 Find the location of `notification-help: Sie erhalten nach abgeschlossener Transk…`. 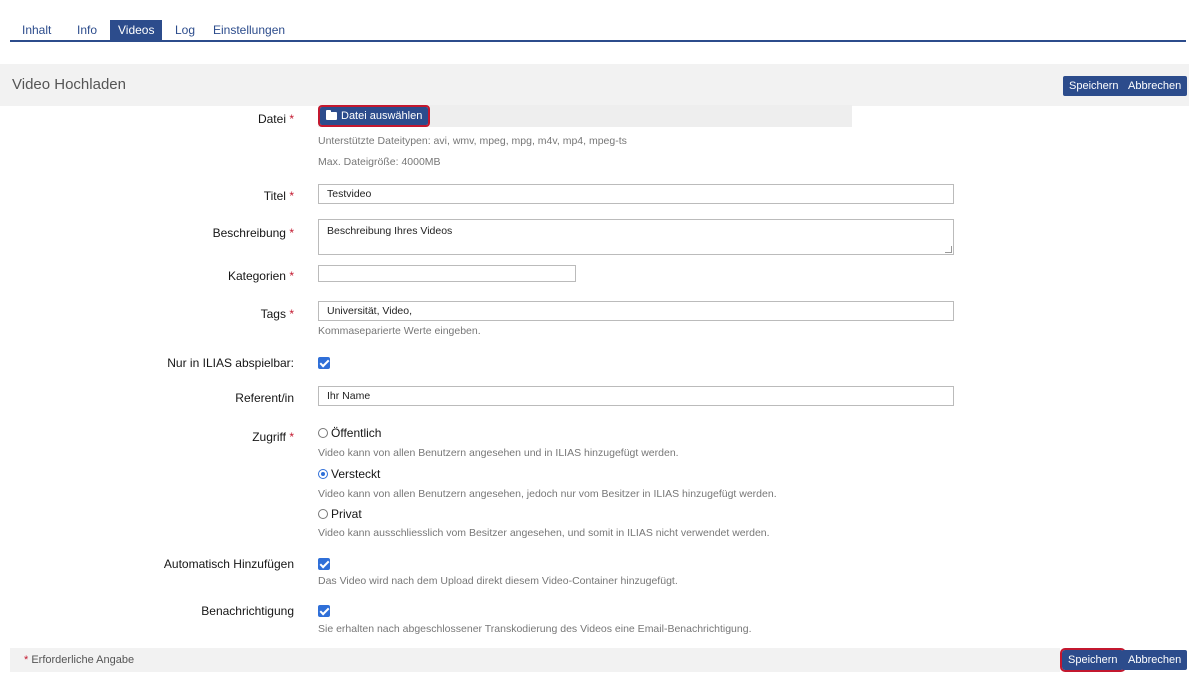

notification-help: Sie erhalten nach abgeschlossener Transk… is located at coordinates (535, 629).